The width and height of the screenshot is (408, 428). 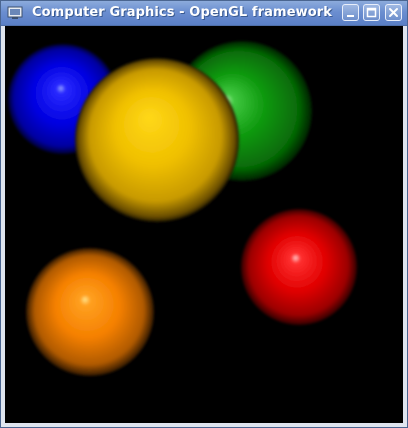 I want to click on window-icon, so click(x=15, y=12).